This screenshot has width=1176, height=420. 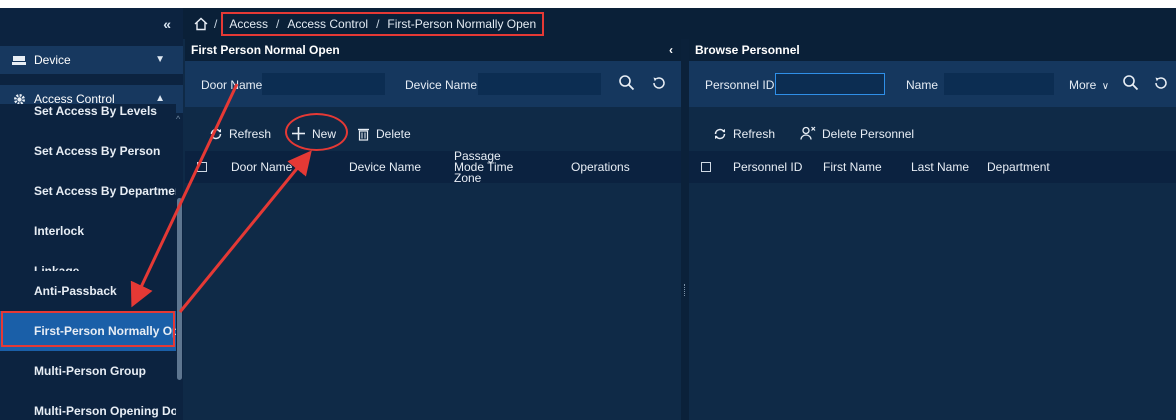 What do you see at coordinates (160, 59) in the screenshot?
I see `chevron-down-icon: ▼` at bounding box center [160, 59].